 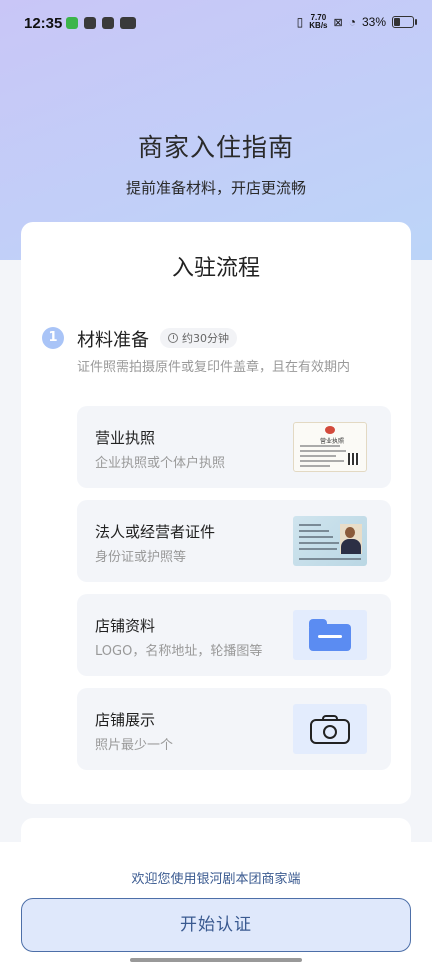 What do you see at coordinates (125, 438) in the screenshot?
I see `material-item-title: 营业执照` at bounding box center [125, 438].